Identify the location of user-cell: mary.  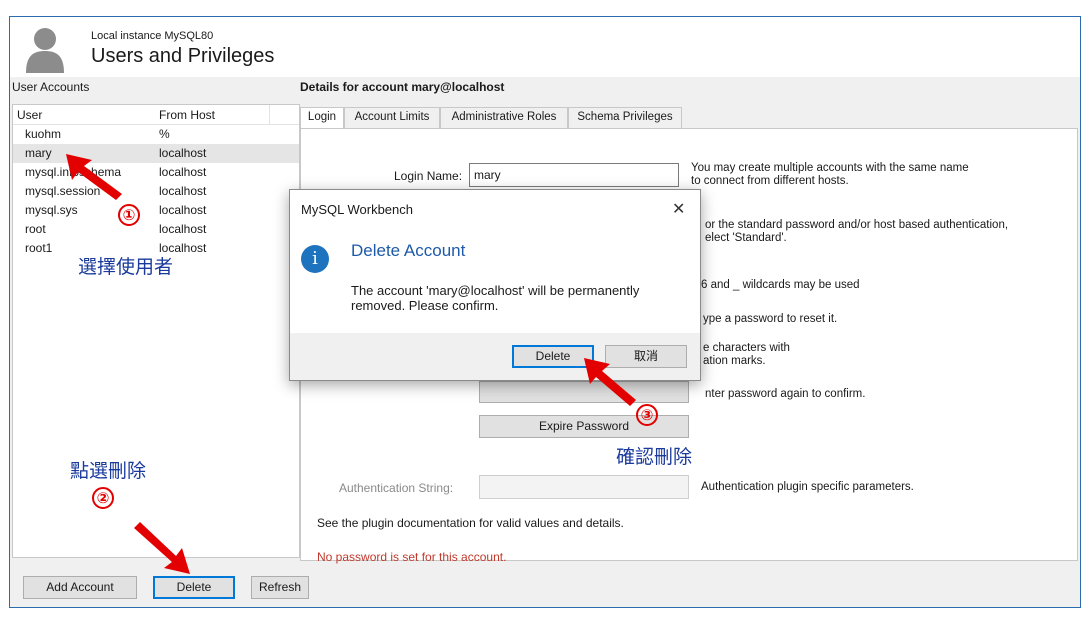
(38, 153).